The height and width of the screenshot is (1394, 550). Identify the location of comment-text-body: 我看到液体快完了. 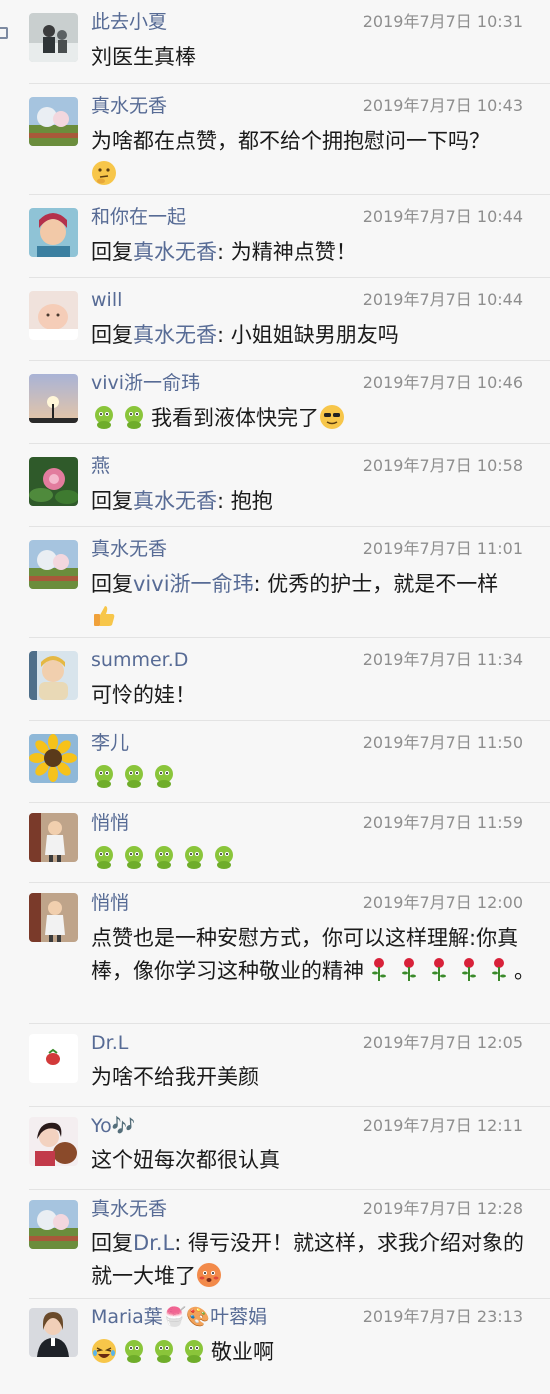
(235, 418).